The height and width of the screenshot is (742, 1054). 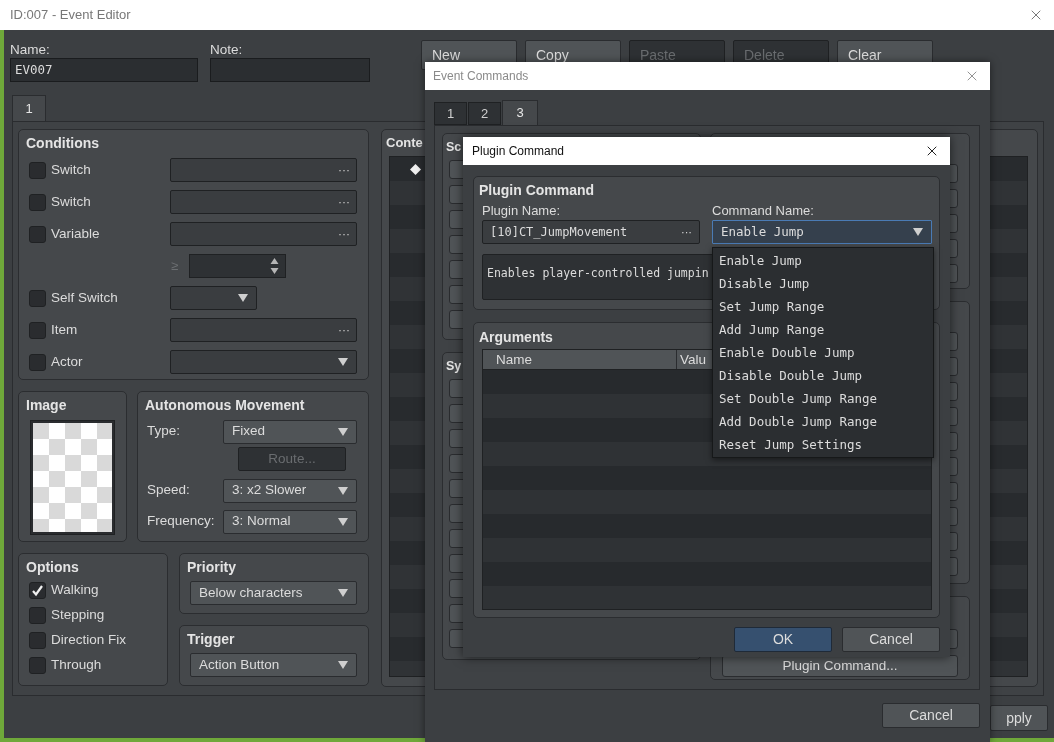 What do you see at coordinates (1019, 718) in the screenshot?
I see `apply-button: pply` at bounding box center [1019, 718].